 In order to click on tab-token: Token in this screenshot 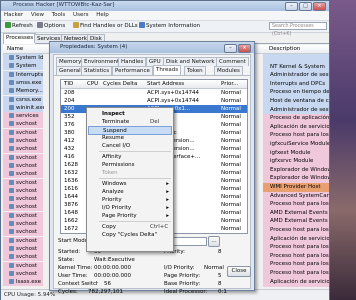, I will do `click(195, 70)`.